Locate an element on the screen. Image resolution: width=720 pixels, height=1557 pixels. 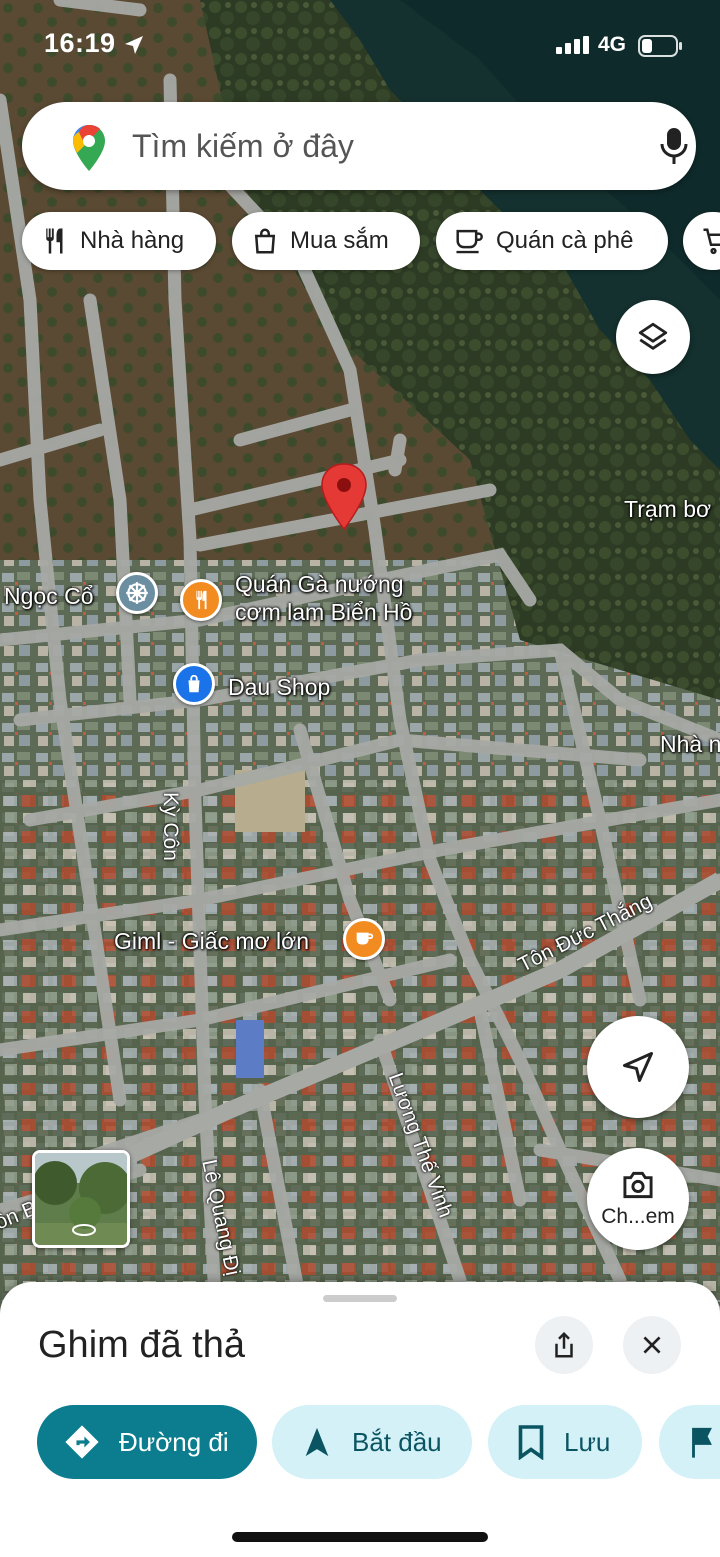
microphone-icon is located at coordinates (674, 146).